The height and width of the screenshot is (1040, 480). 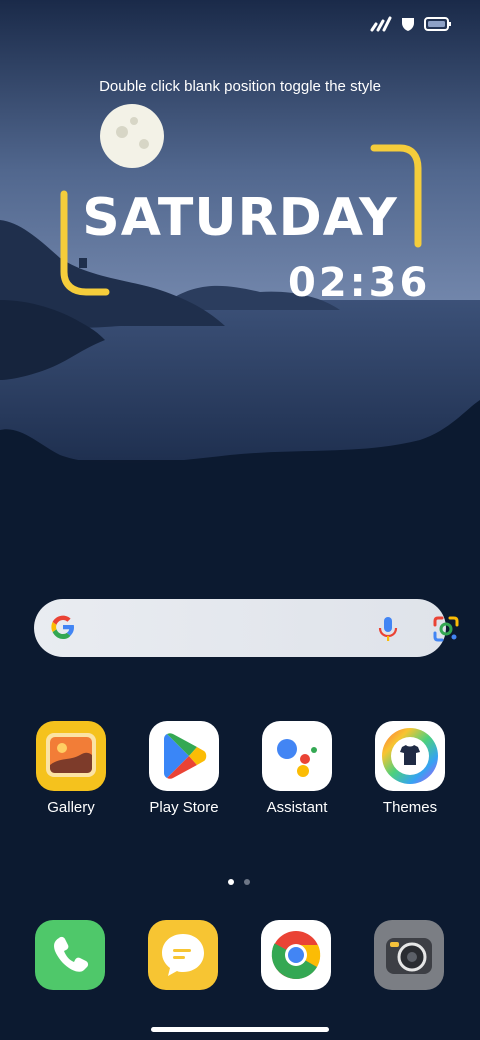 I want to click on google-lens-icon, so click(x=446, y=629).